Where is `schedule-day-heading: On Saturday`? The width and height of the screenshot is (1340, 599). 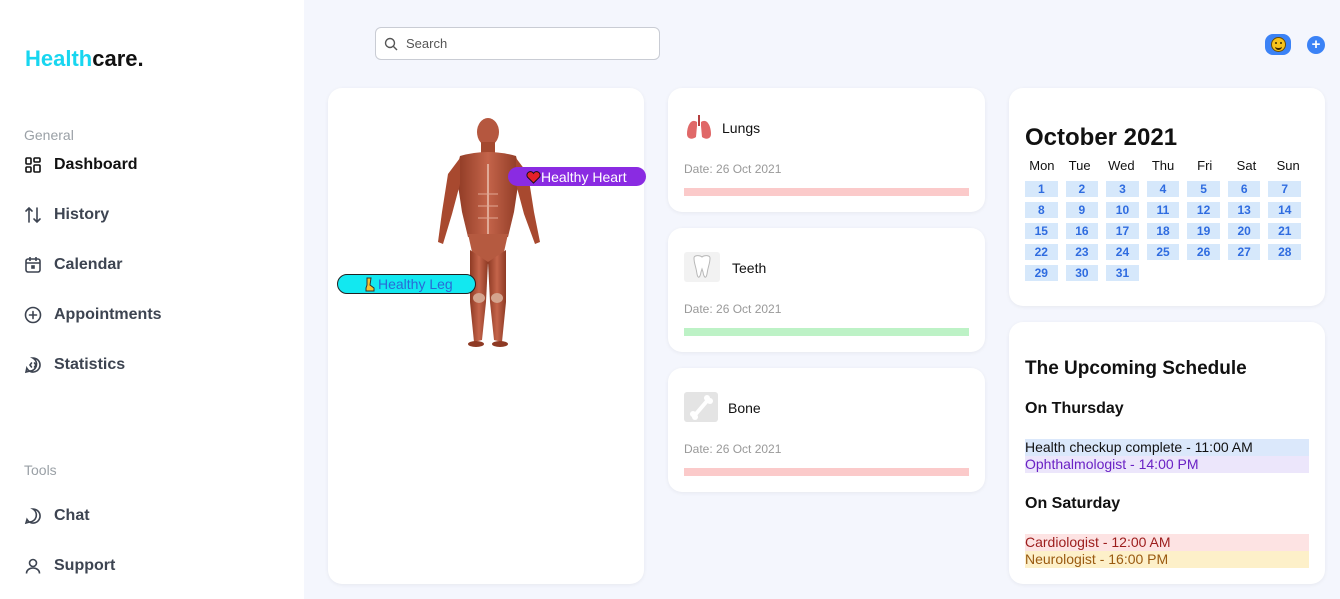 schedule-day-heading: On Saturday is located at coordinates (1073, 503).